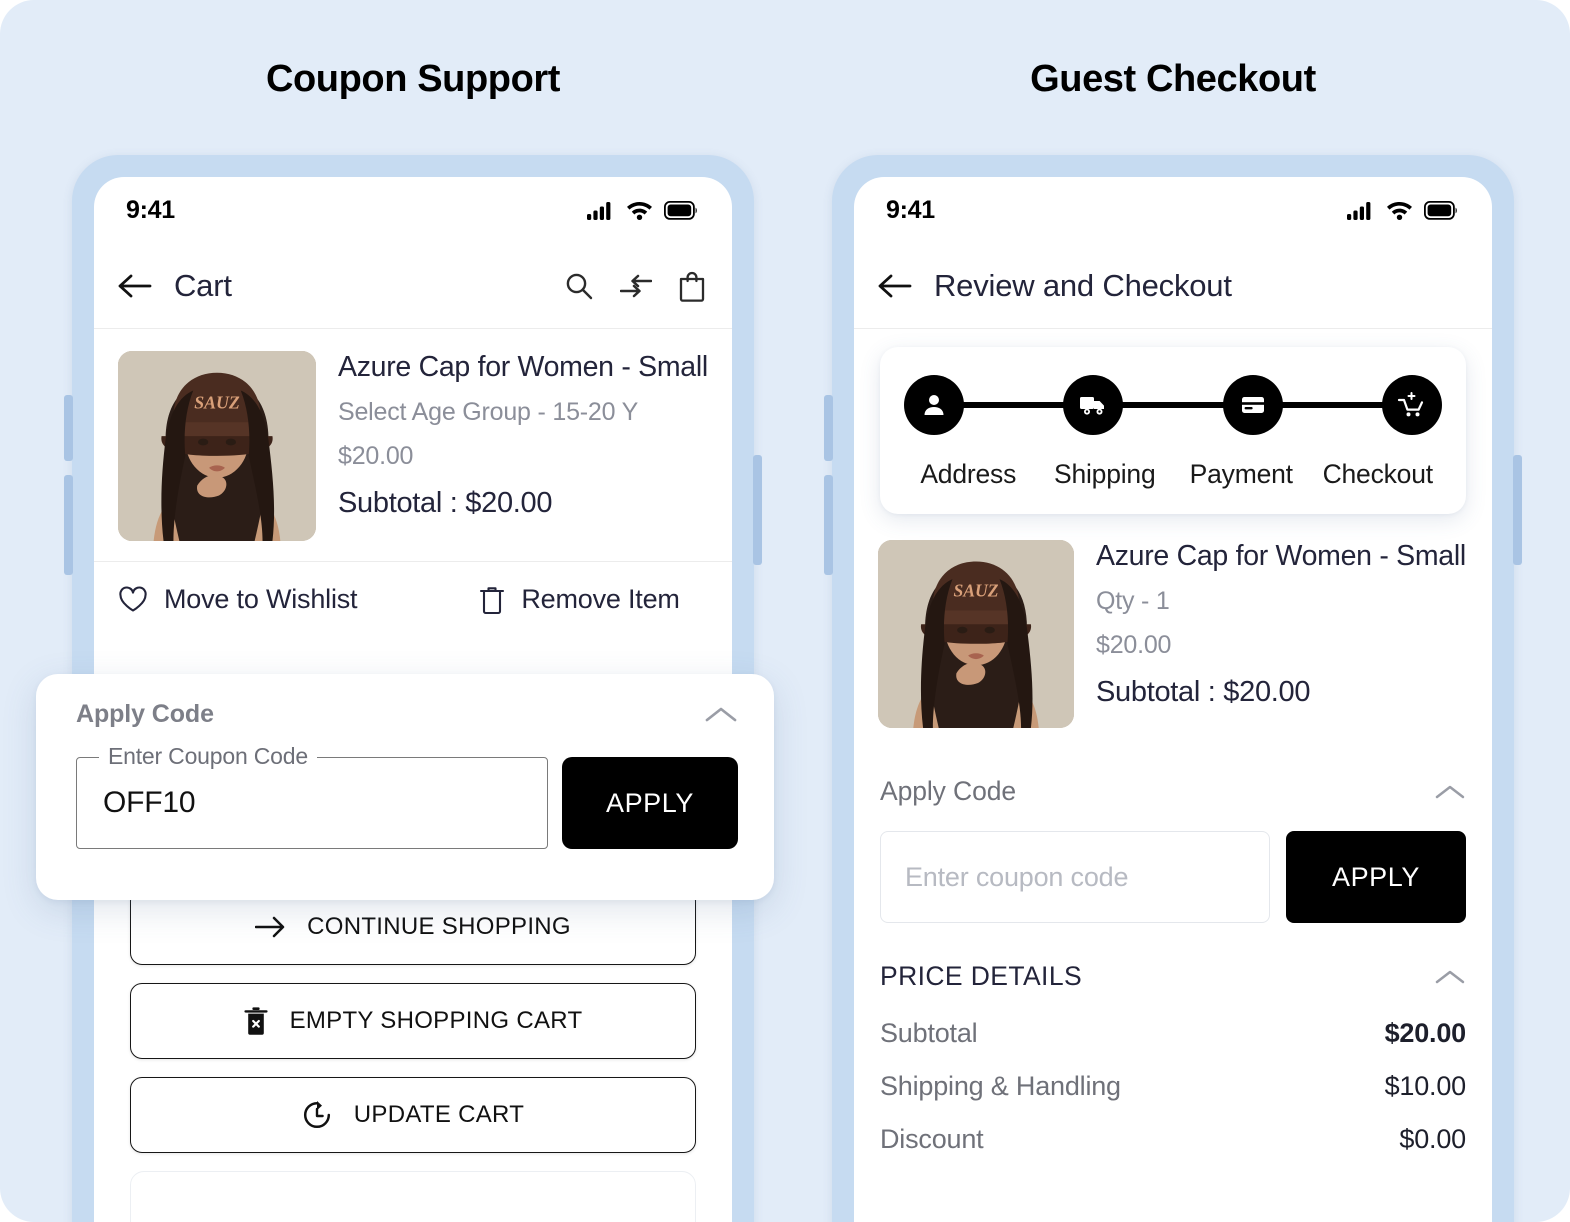 The height and width of the screenshot is (1222, 1570). What do you see at coordinates (600, 599) in the screenshot?
I see `remove-item-label: Remove Item` at bounding box center [600, 599].